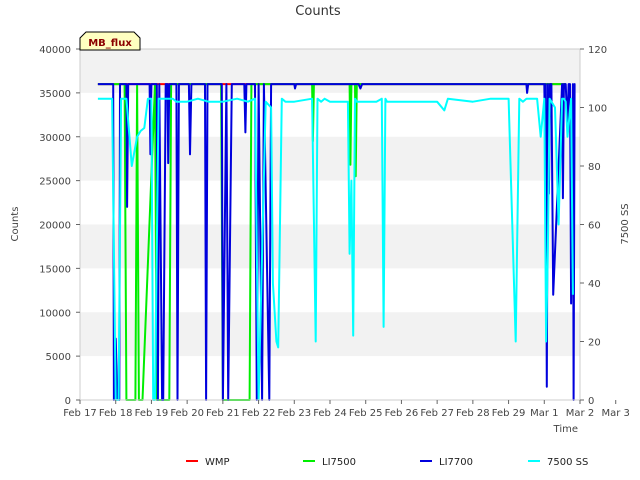 The height and width of the screenshot is (480, 640). I want to click on y-axis-right: 0 20 40 60 80 100 120, so click(593, 226).